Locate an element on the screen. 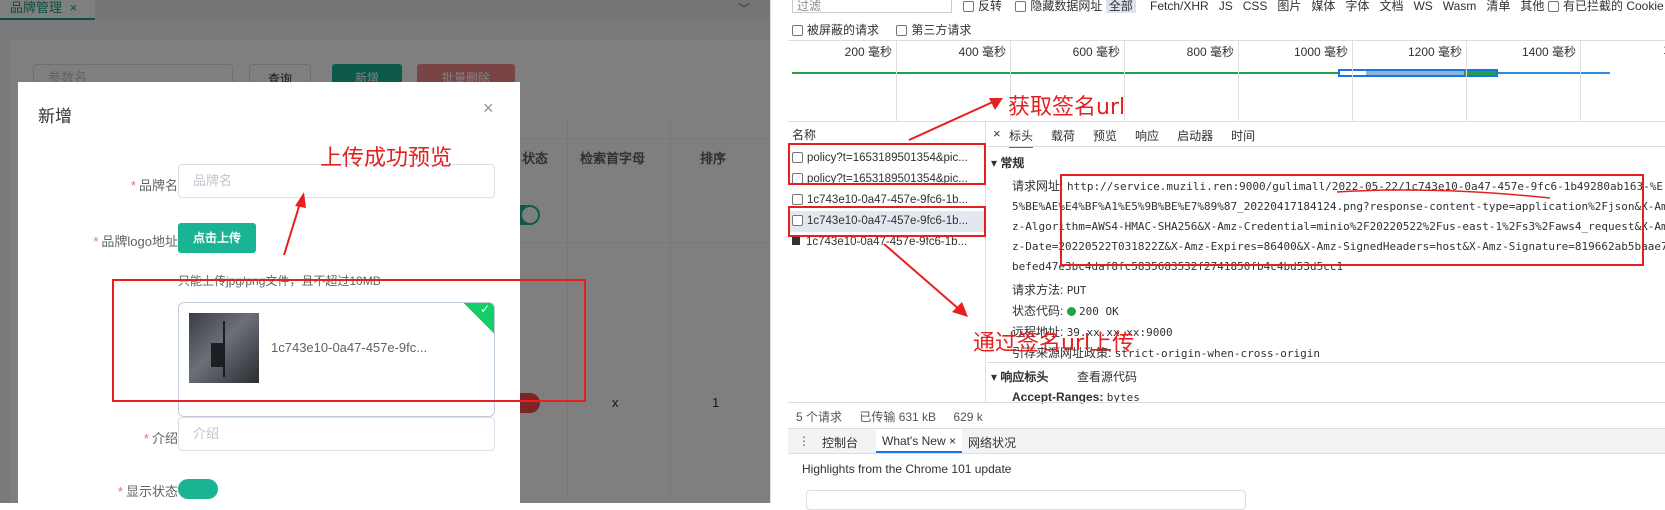  detail-tab: 响应 is located at coordinates (1147, 136).